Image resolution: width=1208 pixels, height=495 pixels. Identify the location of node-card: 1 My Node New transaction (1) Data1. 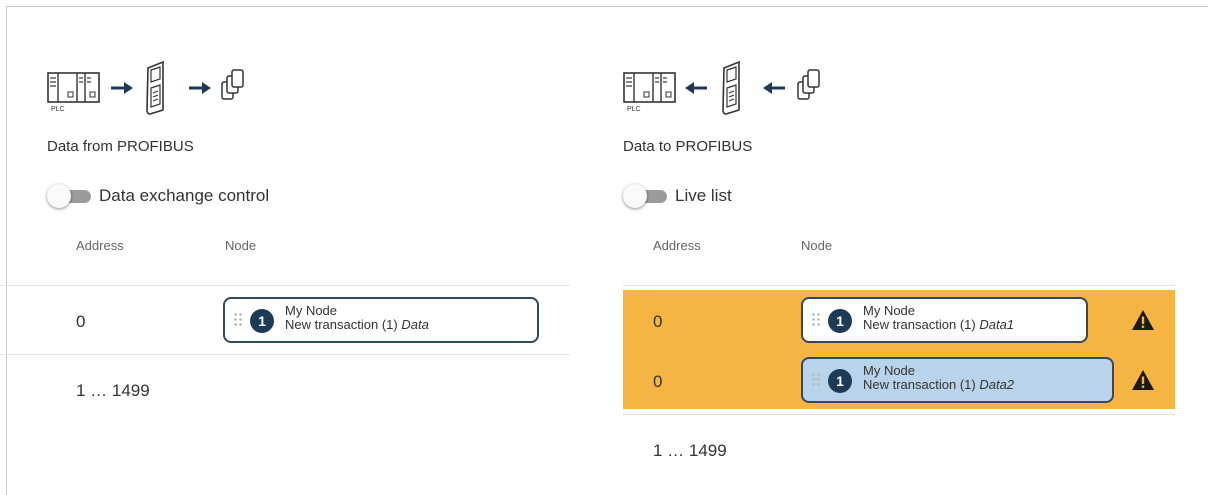
(944, 320).